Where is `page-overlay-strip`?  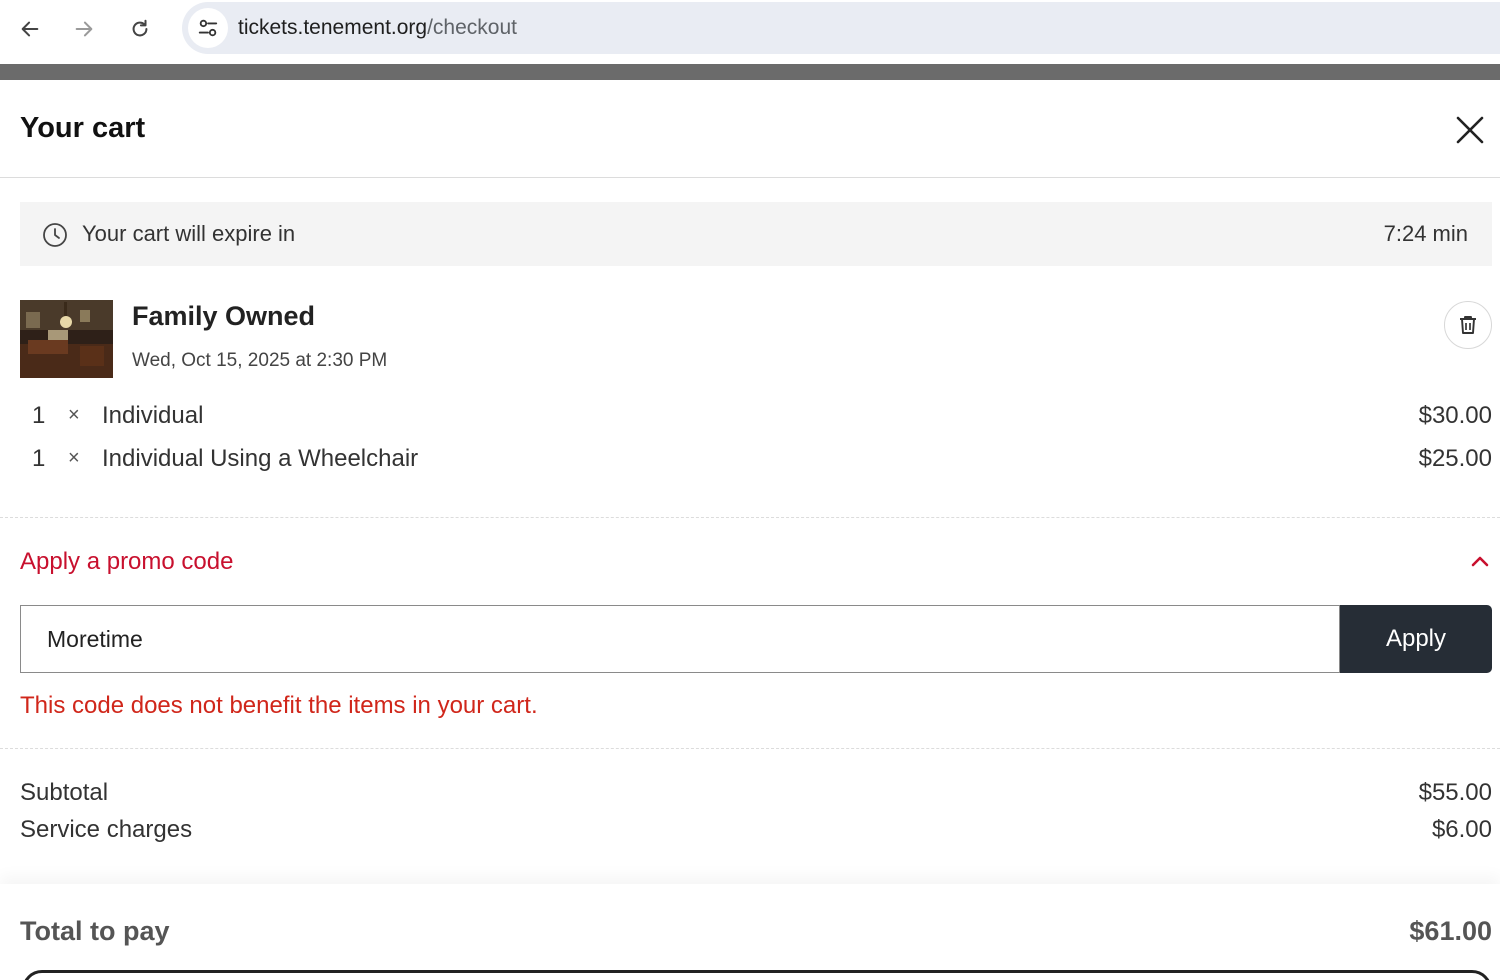
page-overlay-strip is located at coordinates (750, 72).